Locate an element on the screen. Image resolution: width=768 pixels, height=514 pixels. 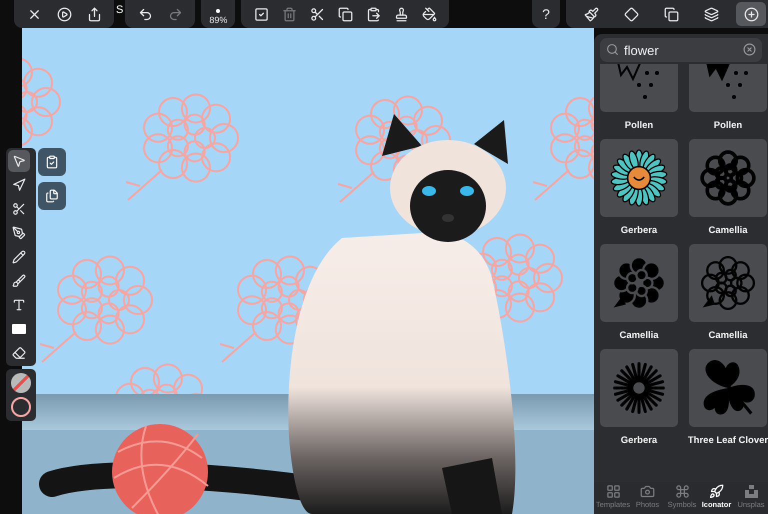
camera-icon is located at coordinates (647, 491).